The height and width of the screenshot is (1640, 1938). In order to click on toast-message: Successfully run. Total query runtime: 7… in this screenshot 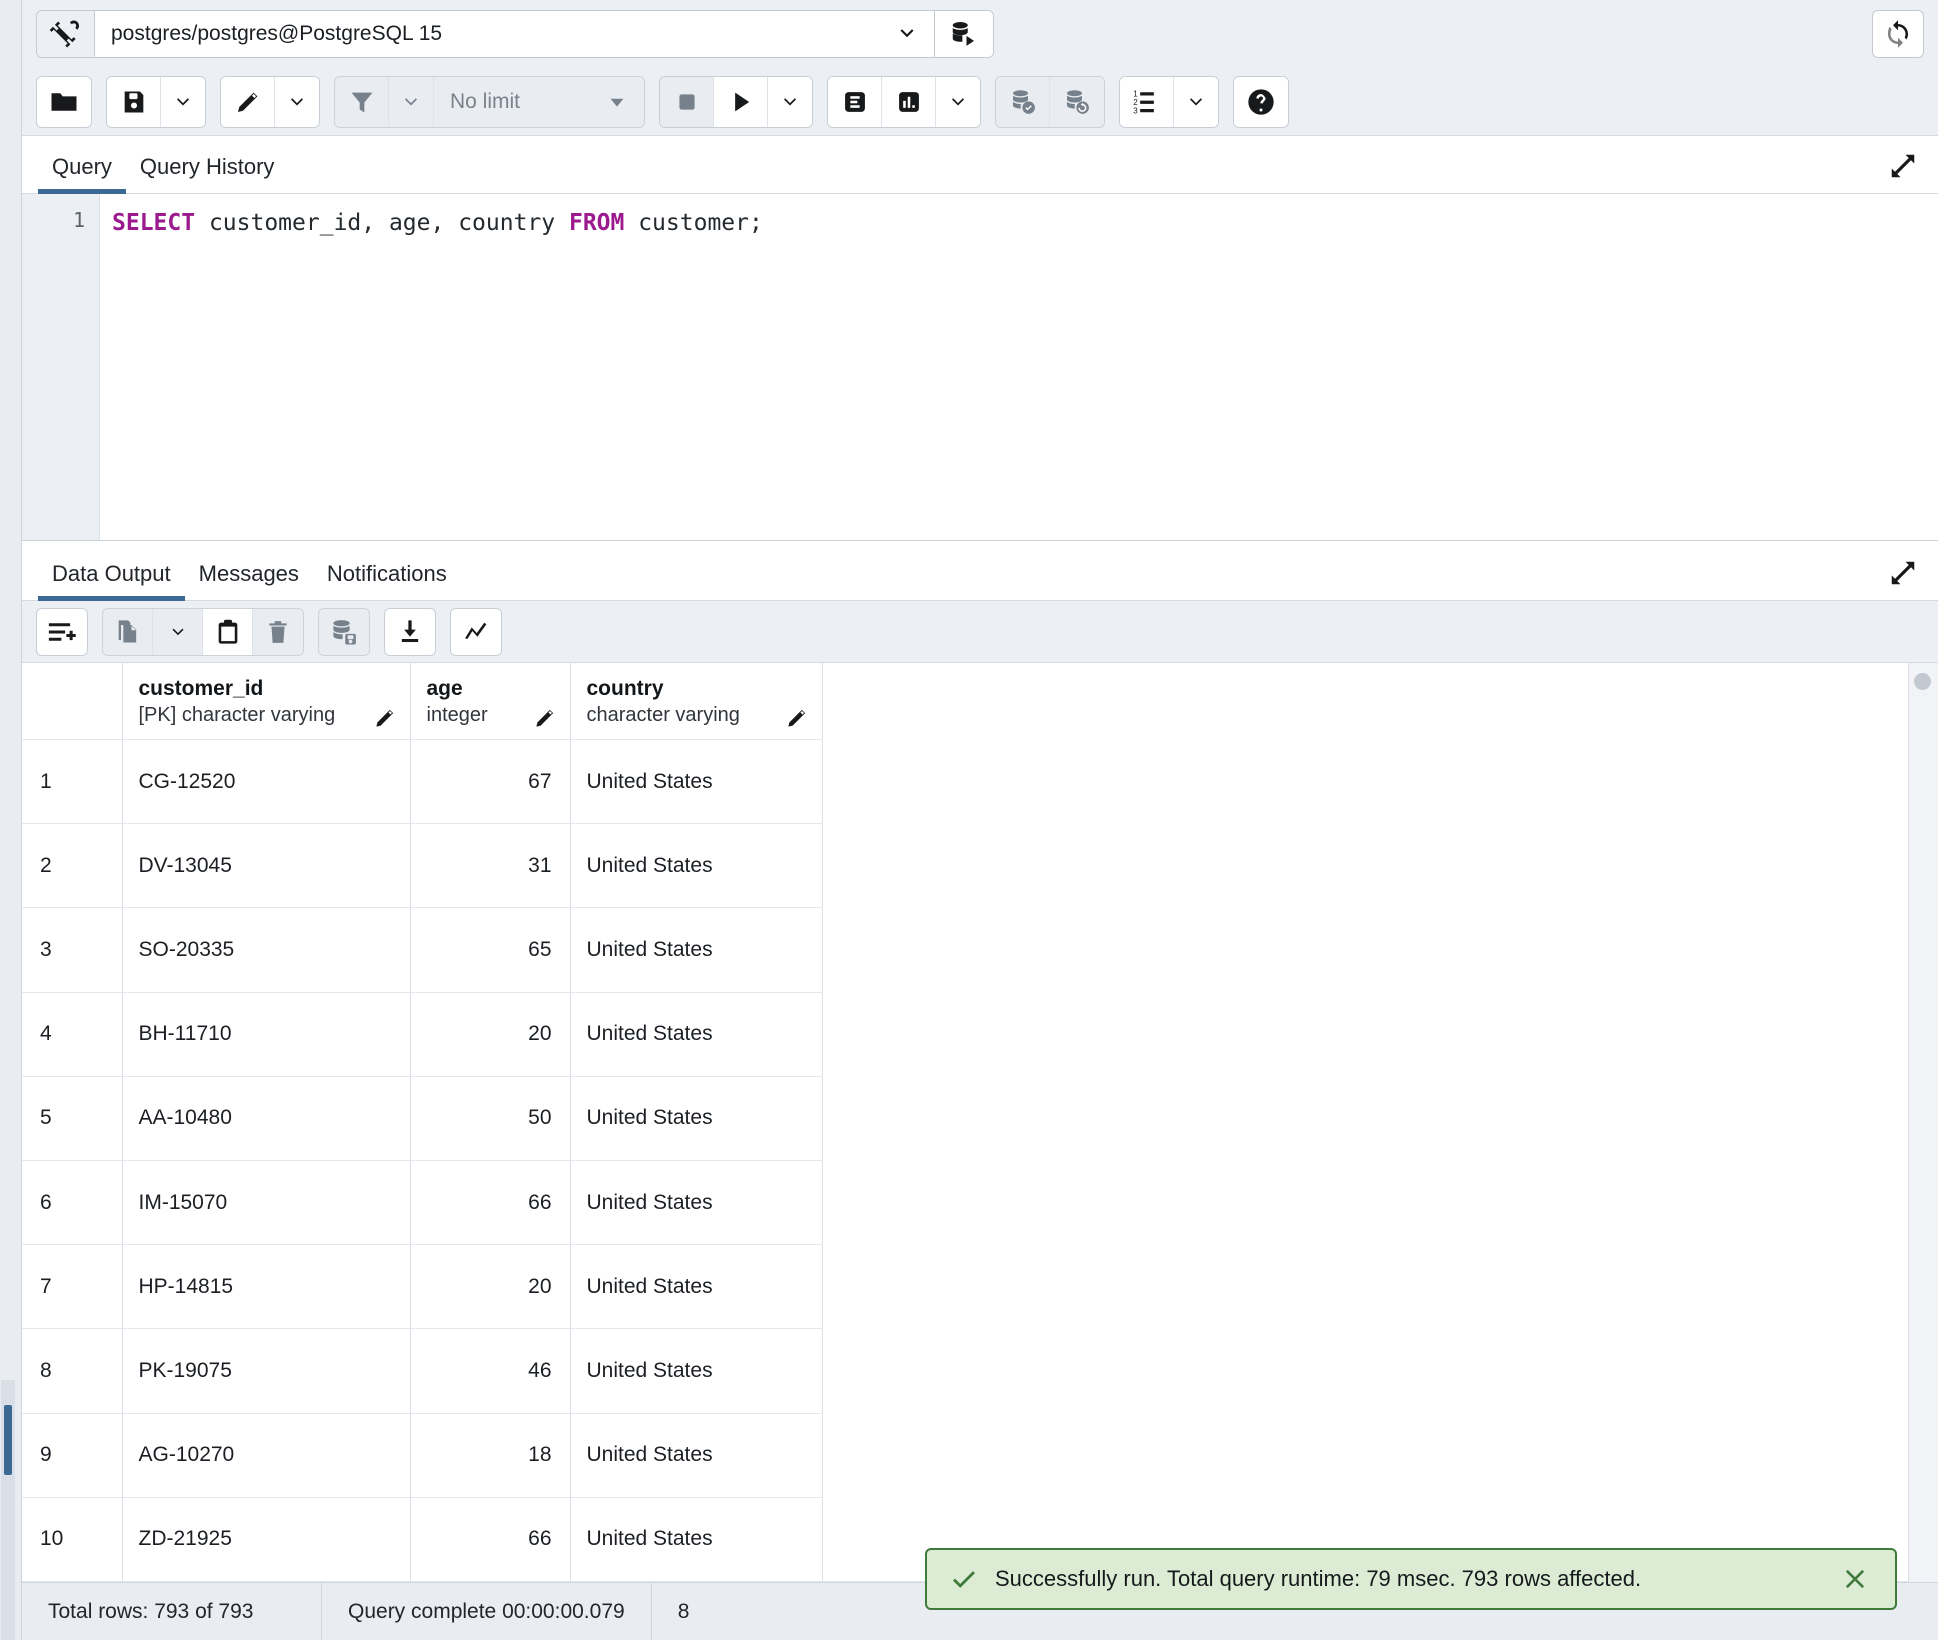, I will do `click(1318, 1578)`.